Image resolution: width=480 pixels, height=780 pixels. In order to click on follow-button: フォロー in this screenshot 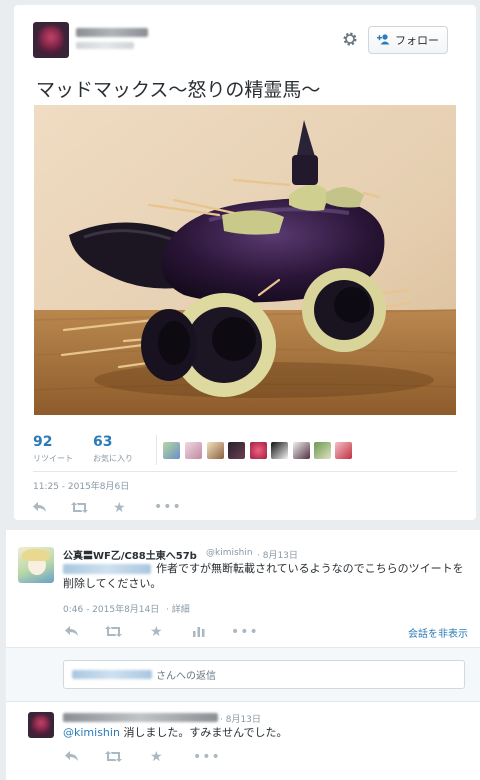, I will do `click(408, 40)`.